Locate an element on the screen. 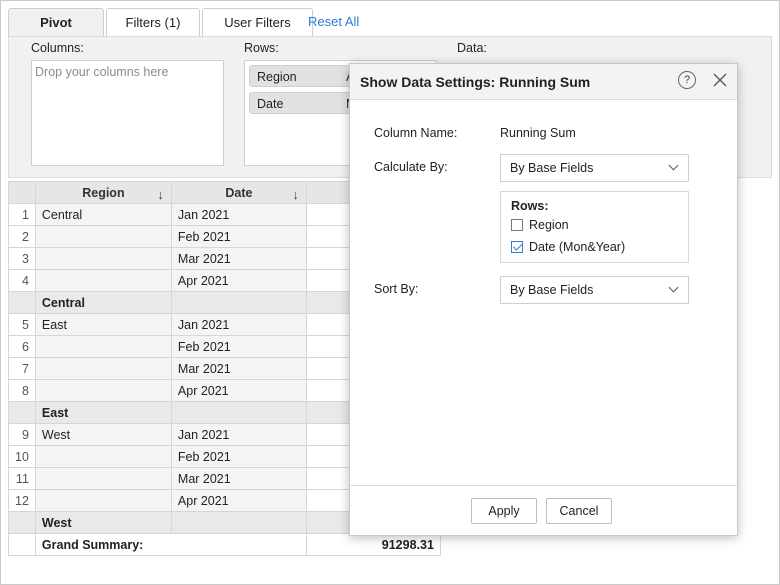 This screenshot has height=585, width=780. apply-button: Apply is located at coordinates (504, 511).